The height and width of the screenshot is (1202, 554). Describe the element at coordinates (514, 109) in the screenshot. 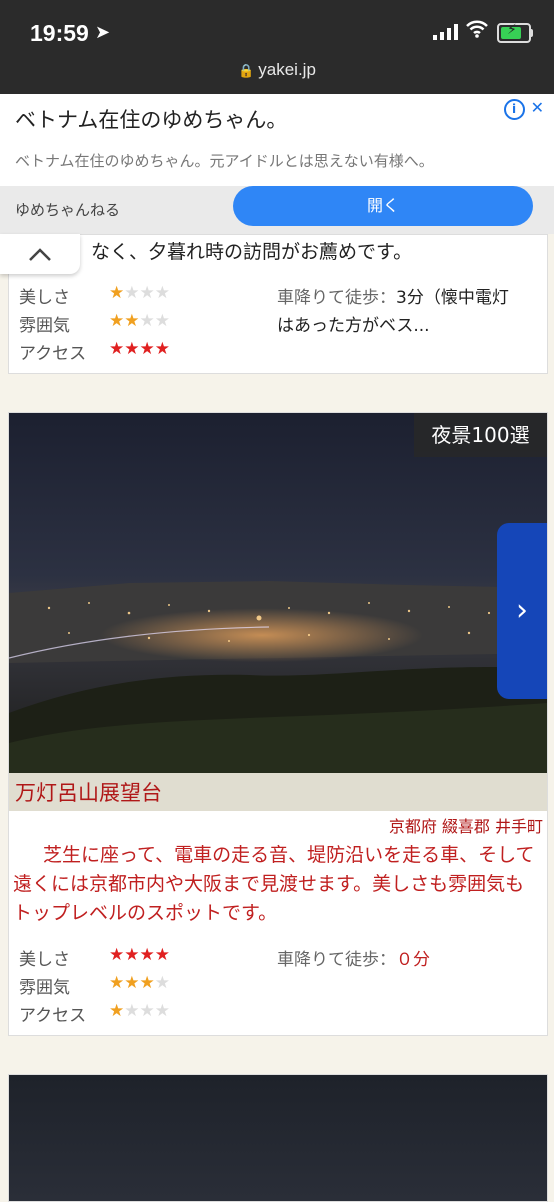

I see `ad-info-icon: i` at that location.